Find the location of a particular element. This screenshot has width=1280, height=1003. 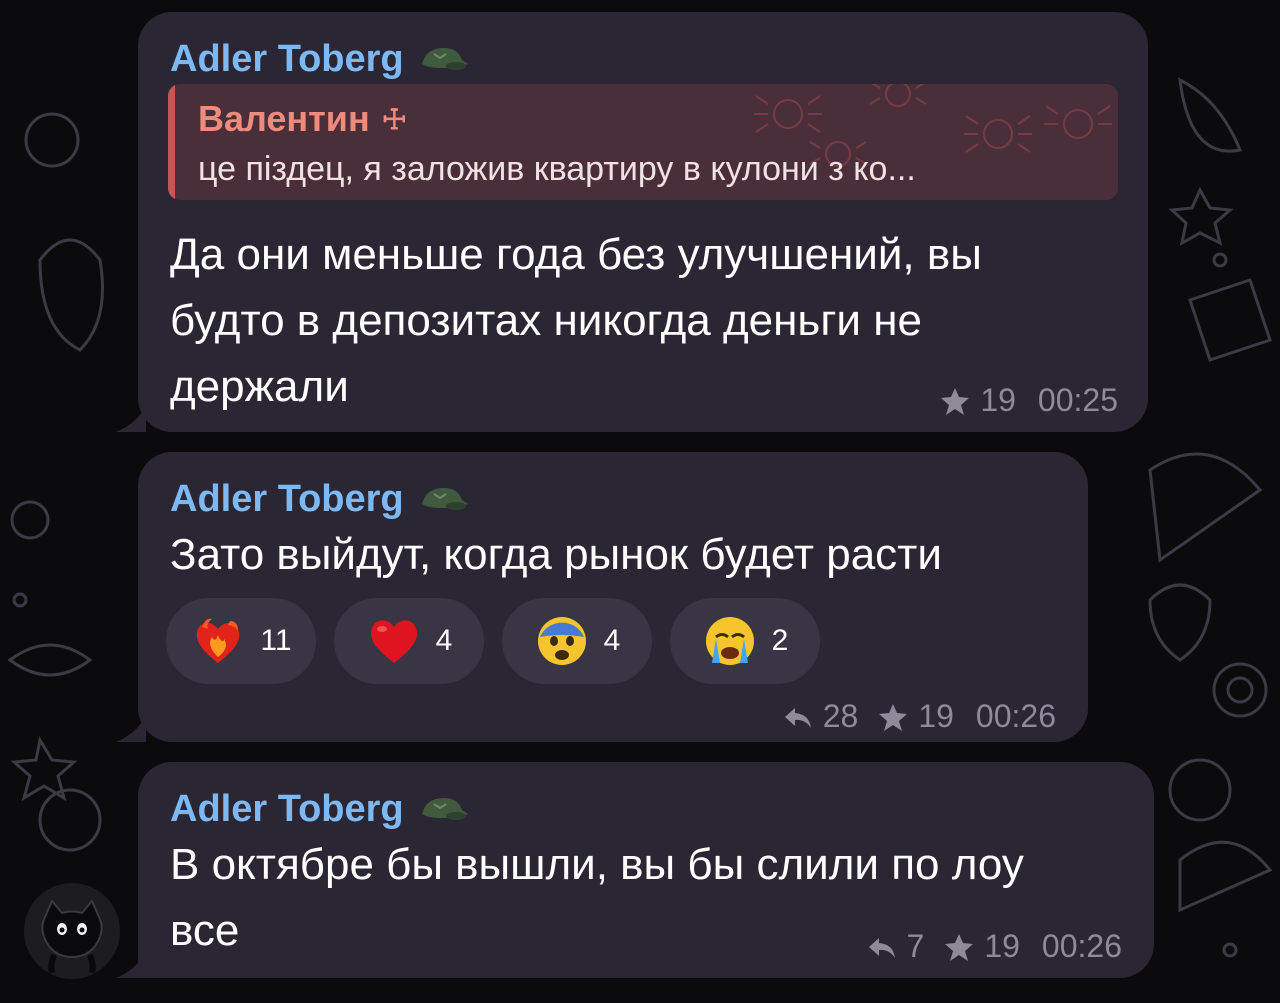

reply-count: 7 is located at coordinates (915, 946).